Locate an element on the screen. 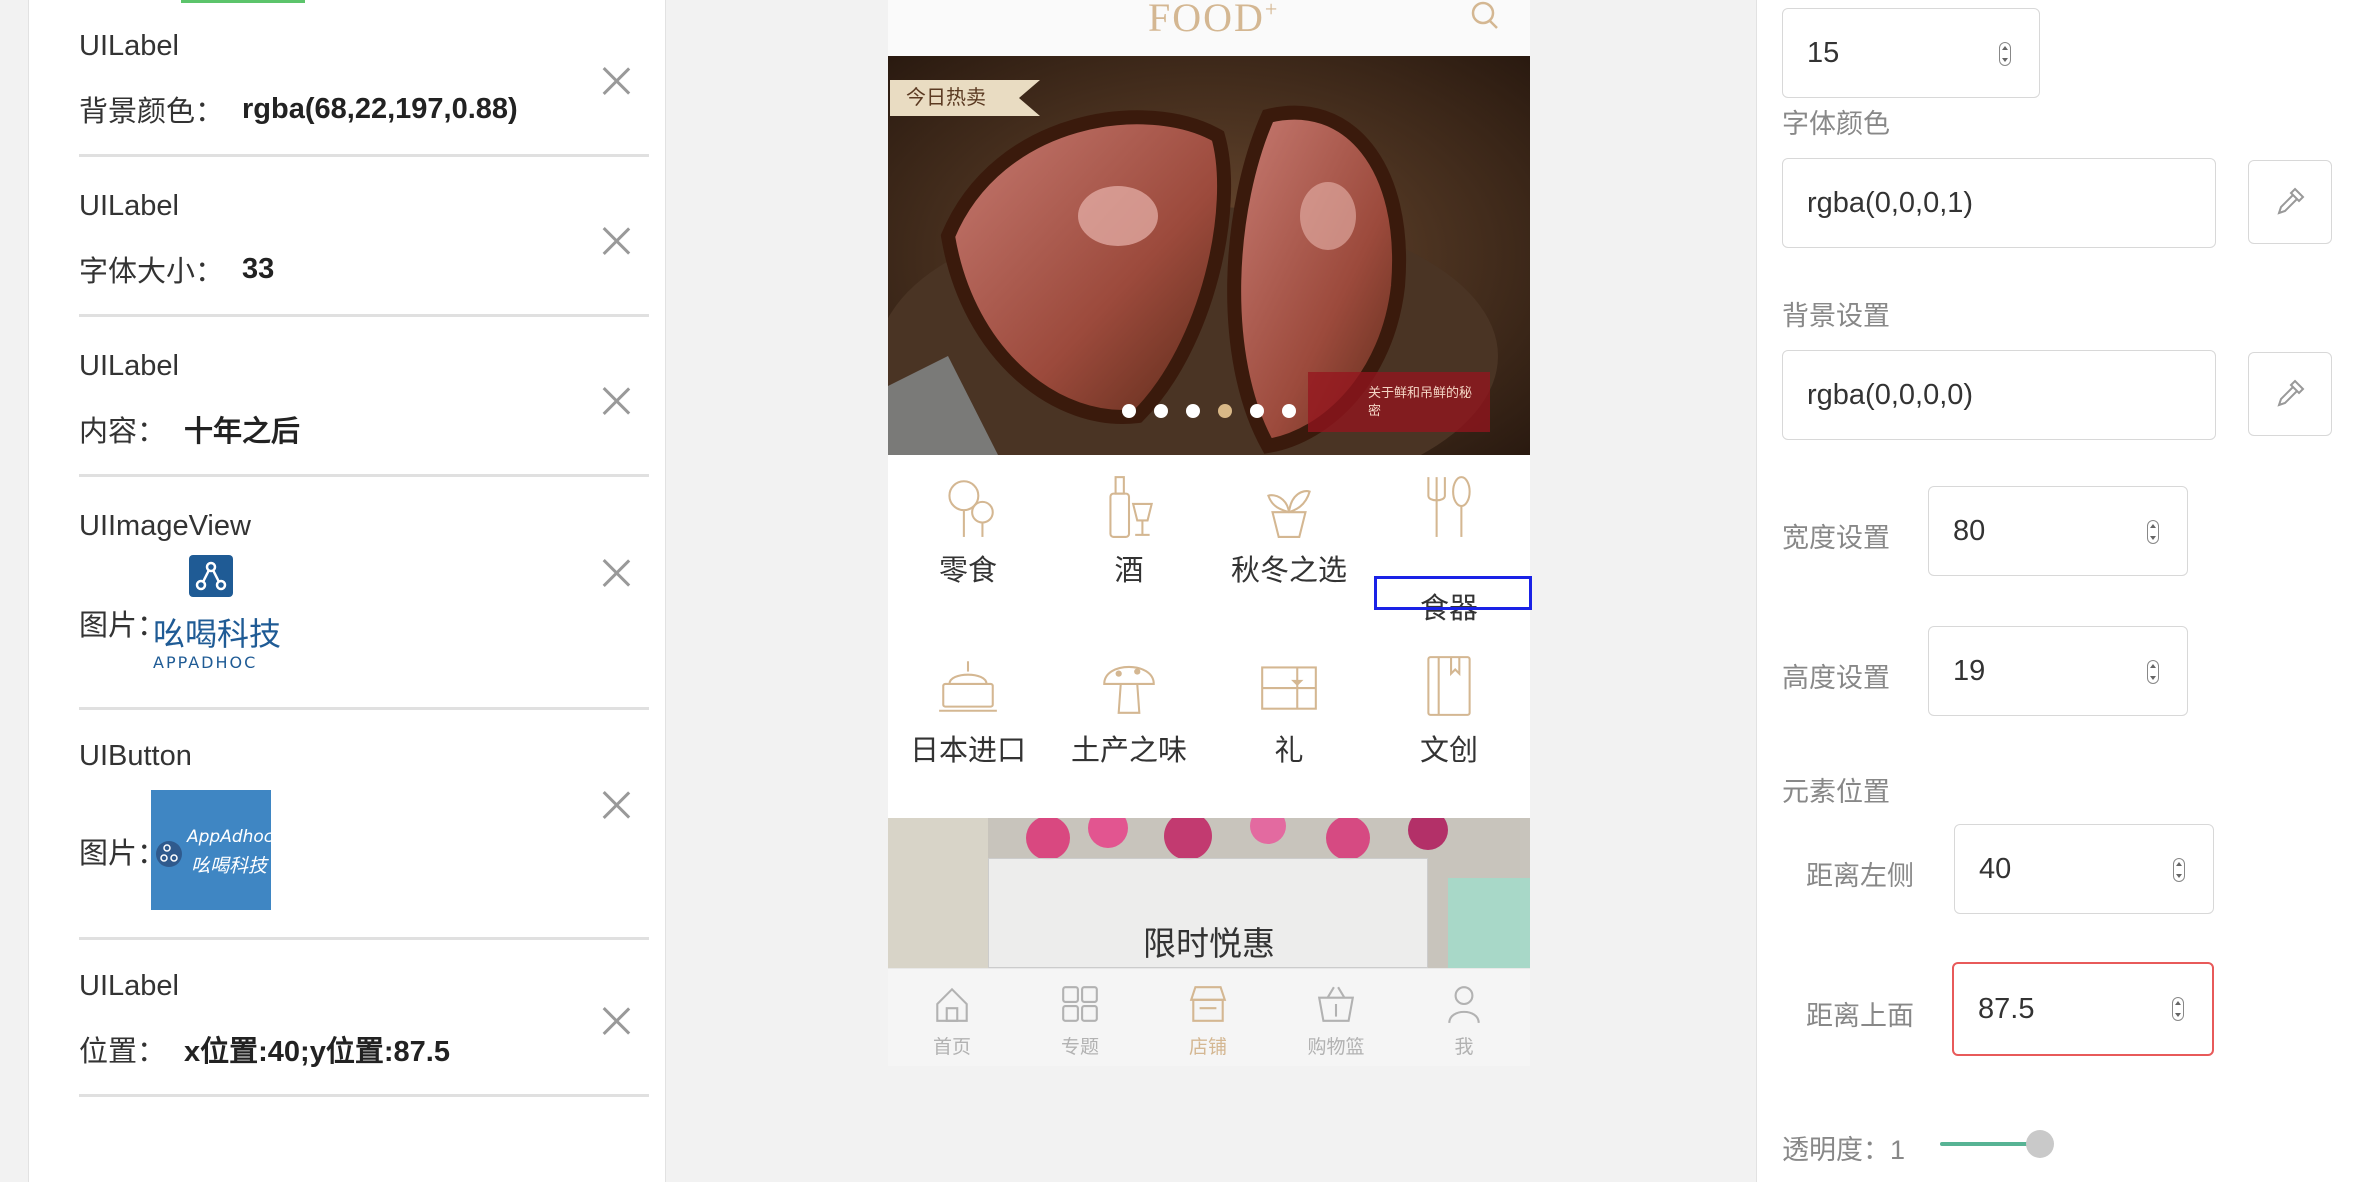 This screenshot has width=2374, height=1182. notebook-icon is located at coordinates (1449, 686).